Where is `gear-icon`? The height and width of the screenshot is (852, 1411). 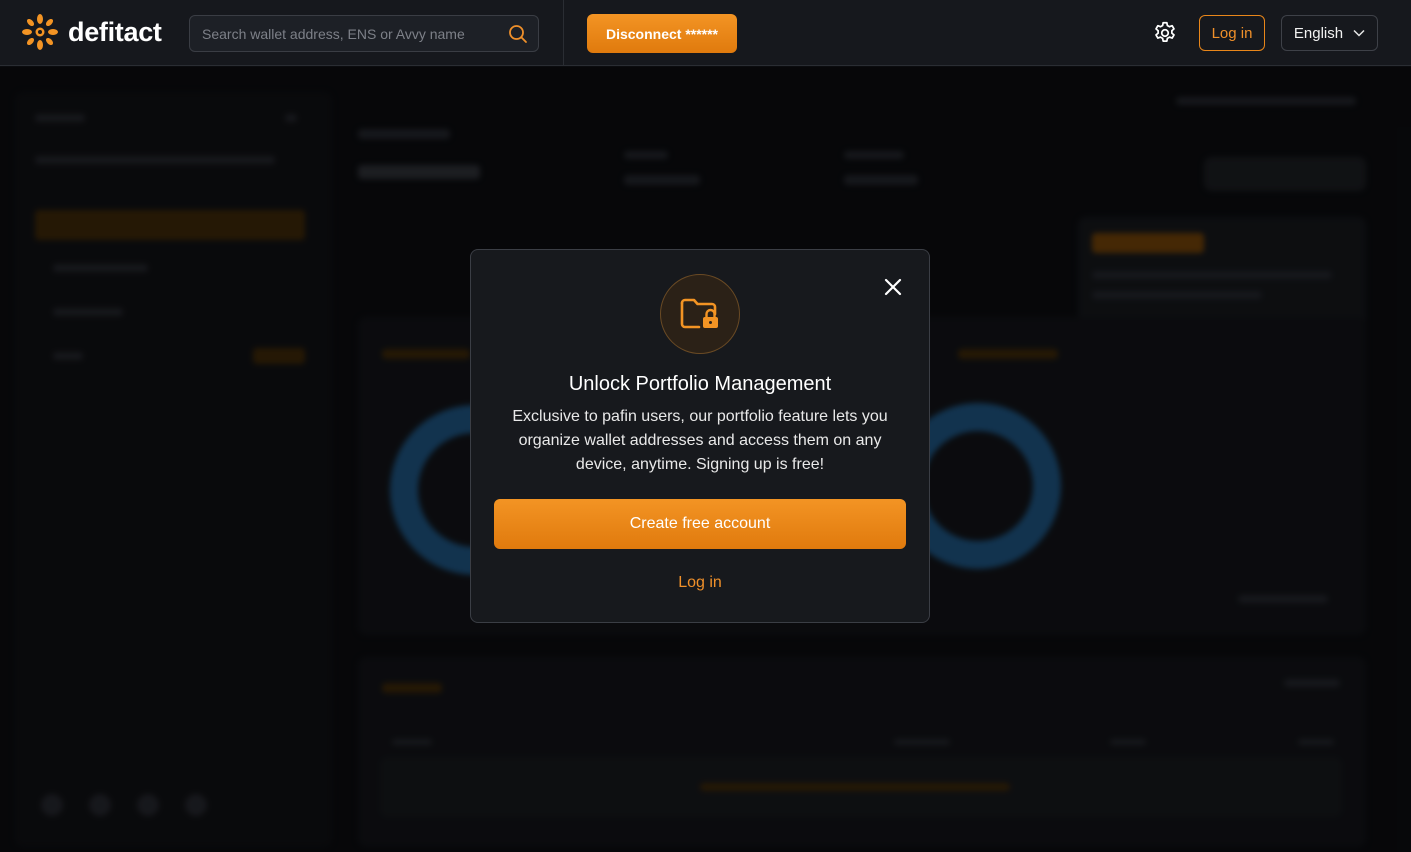 gear-icon is located at coordinates (1165, 33).